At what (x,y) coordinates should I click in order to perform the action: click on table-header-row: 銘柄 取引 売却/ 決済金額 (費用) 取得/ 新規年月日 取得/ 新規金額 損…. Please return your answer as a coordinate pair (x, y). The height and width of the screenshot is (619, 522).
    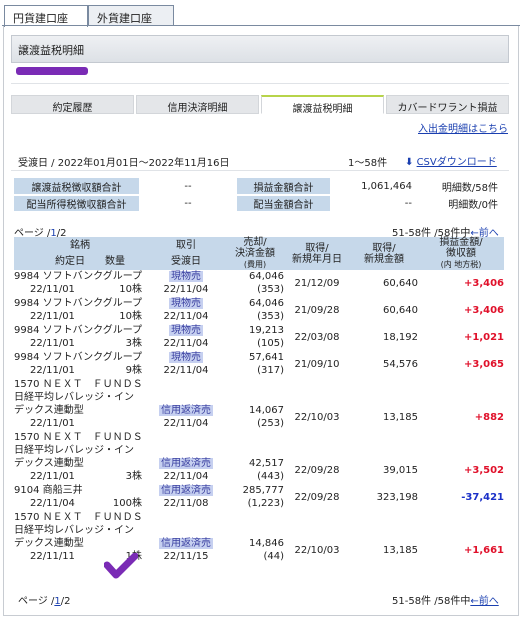
    Looking at the image, I should click on (259, 253).